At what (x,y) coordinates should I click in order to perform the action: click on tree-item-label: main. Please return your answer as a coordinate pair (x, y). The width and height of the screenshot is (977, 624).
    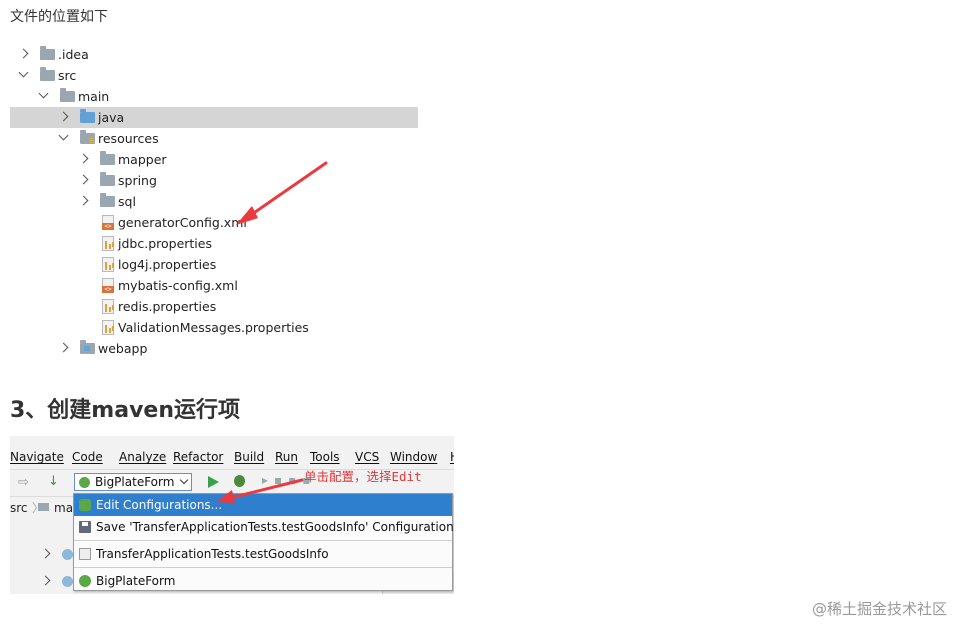
    Looking at the image, I should click on (94, 96).